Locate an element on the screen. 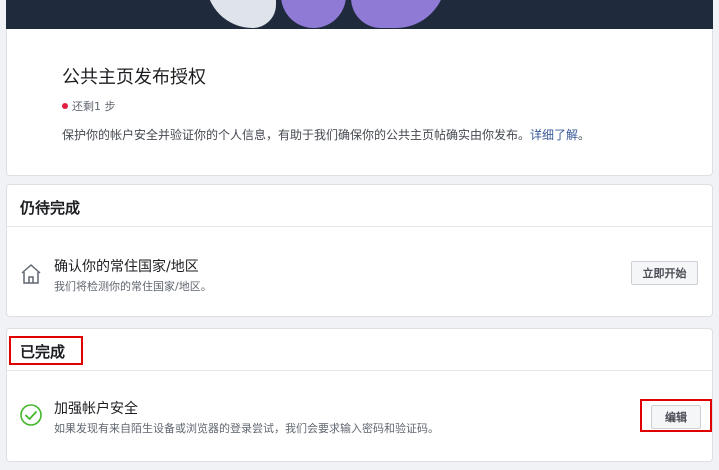 The width and height of the screenshot is (719, 470). completed-header: 已完成 is located at coordinates (359, 350).